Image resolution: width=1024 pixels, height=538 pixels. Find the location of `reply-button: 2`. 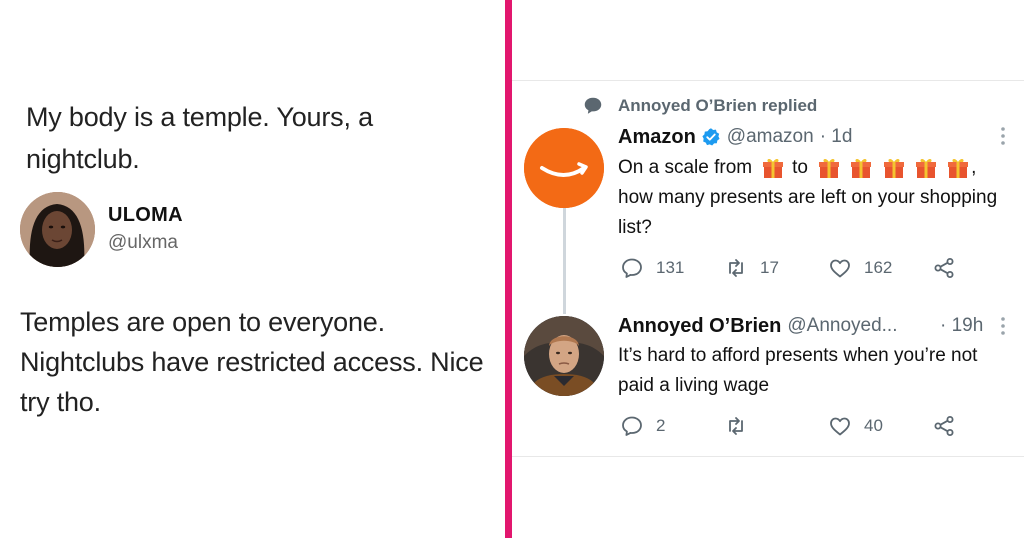

reply-button: 2 is located at coordinates (642, 426).